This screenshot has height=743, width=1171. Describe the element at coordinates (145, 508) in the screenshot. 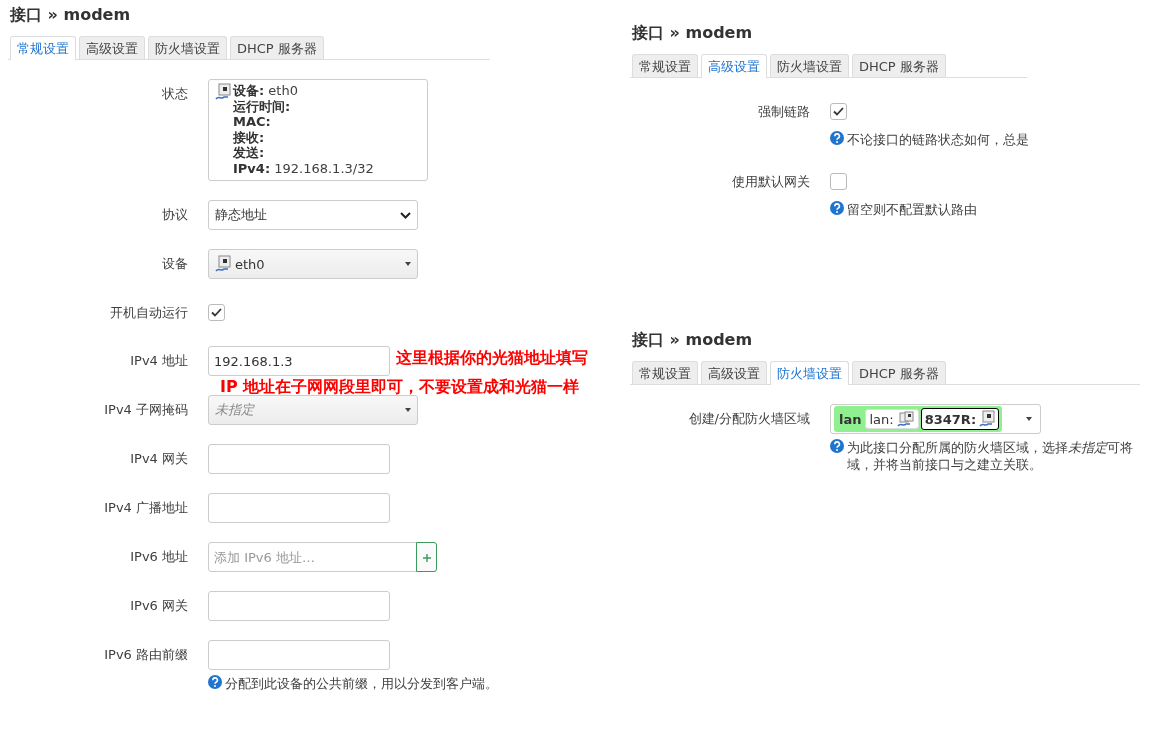

I see `field-label: IPv4 广播地址` at that location.